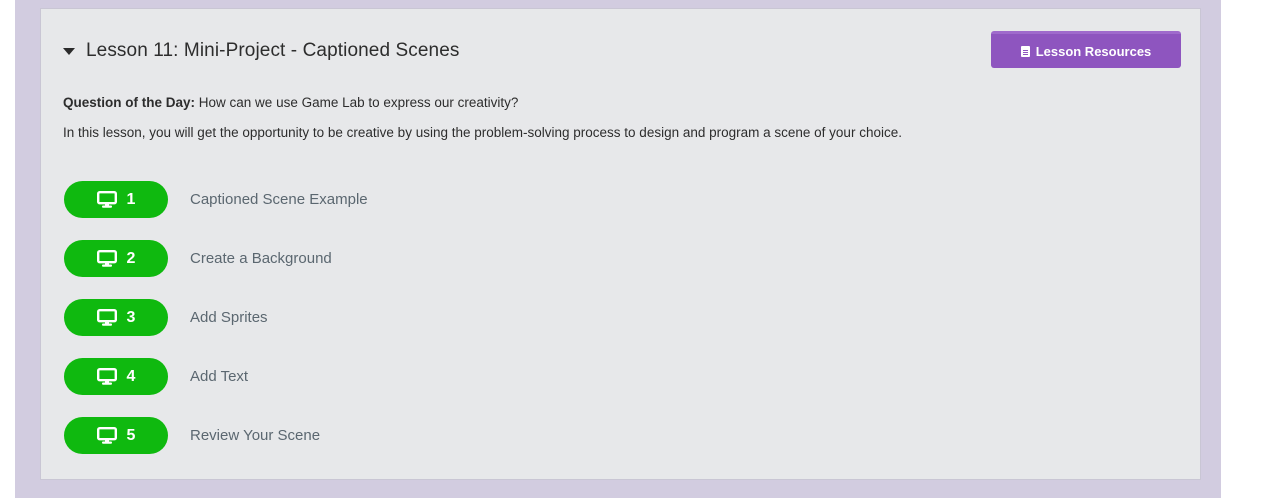 The image size is (1280, 498). Describe the element at coordinates (131, 376) in the screenshot. I see `level-number: 4` at that location.